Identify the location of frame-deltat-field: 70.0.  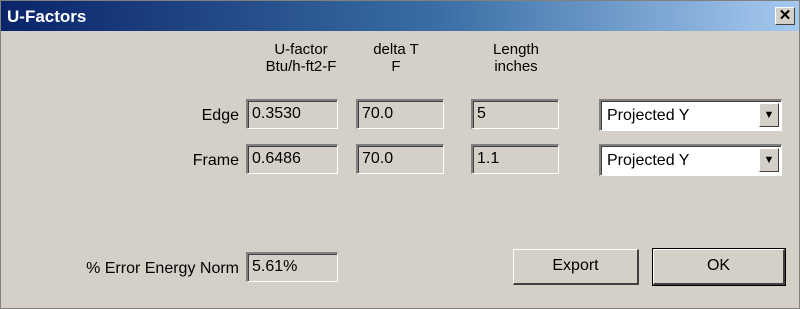
(400, 159).